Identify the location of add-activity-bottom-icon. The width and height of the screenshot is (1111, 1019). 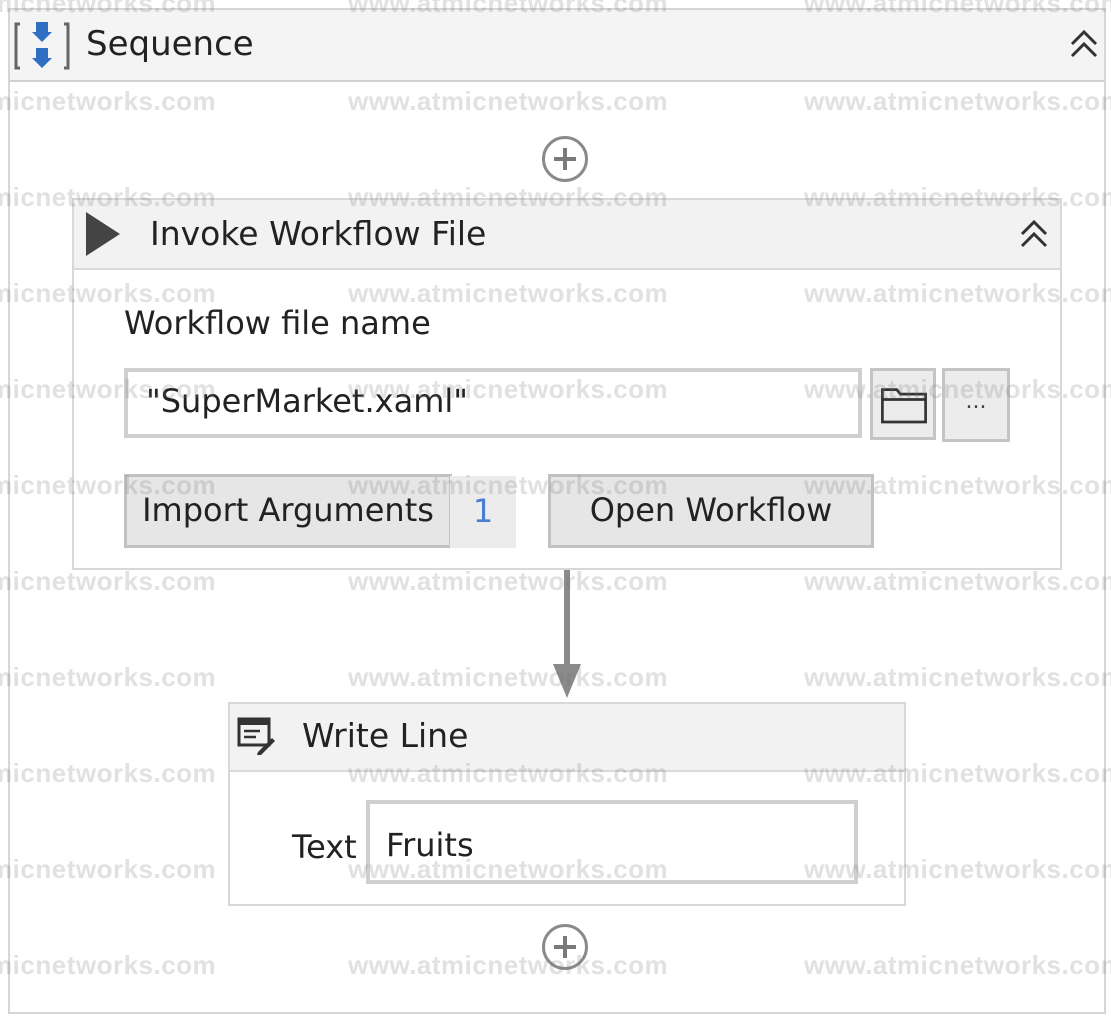
(565, 947).